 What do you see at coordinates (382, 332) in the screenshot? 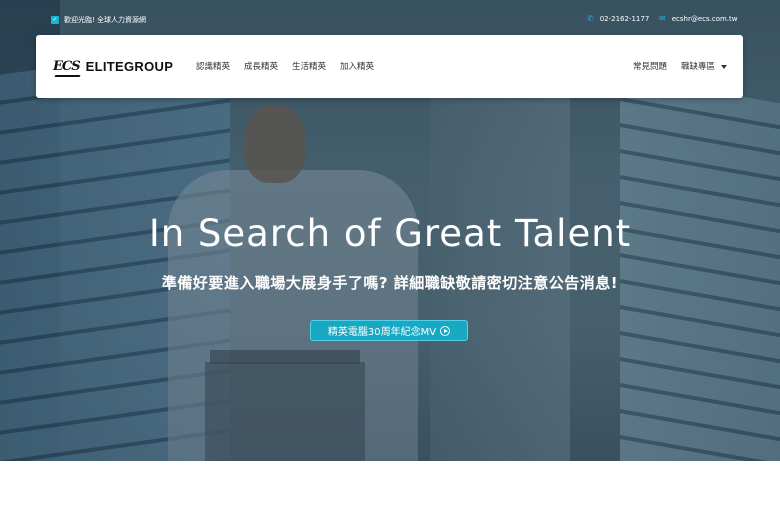
I see `cta-label: 精英電腦30周年紀念MV` at bounding box center [382, 332].